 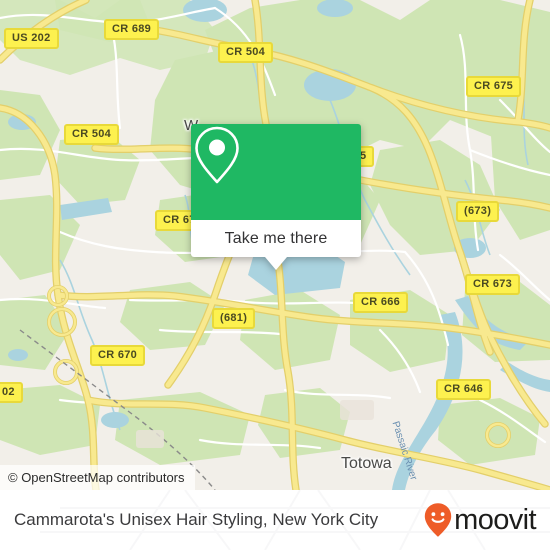 I want to click on osm-attribution: © OpenStreetMap contributors, so click(x=97, y=477).